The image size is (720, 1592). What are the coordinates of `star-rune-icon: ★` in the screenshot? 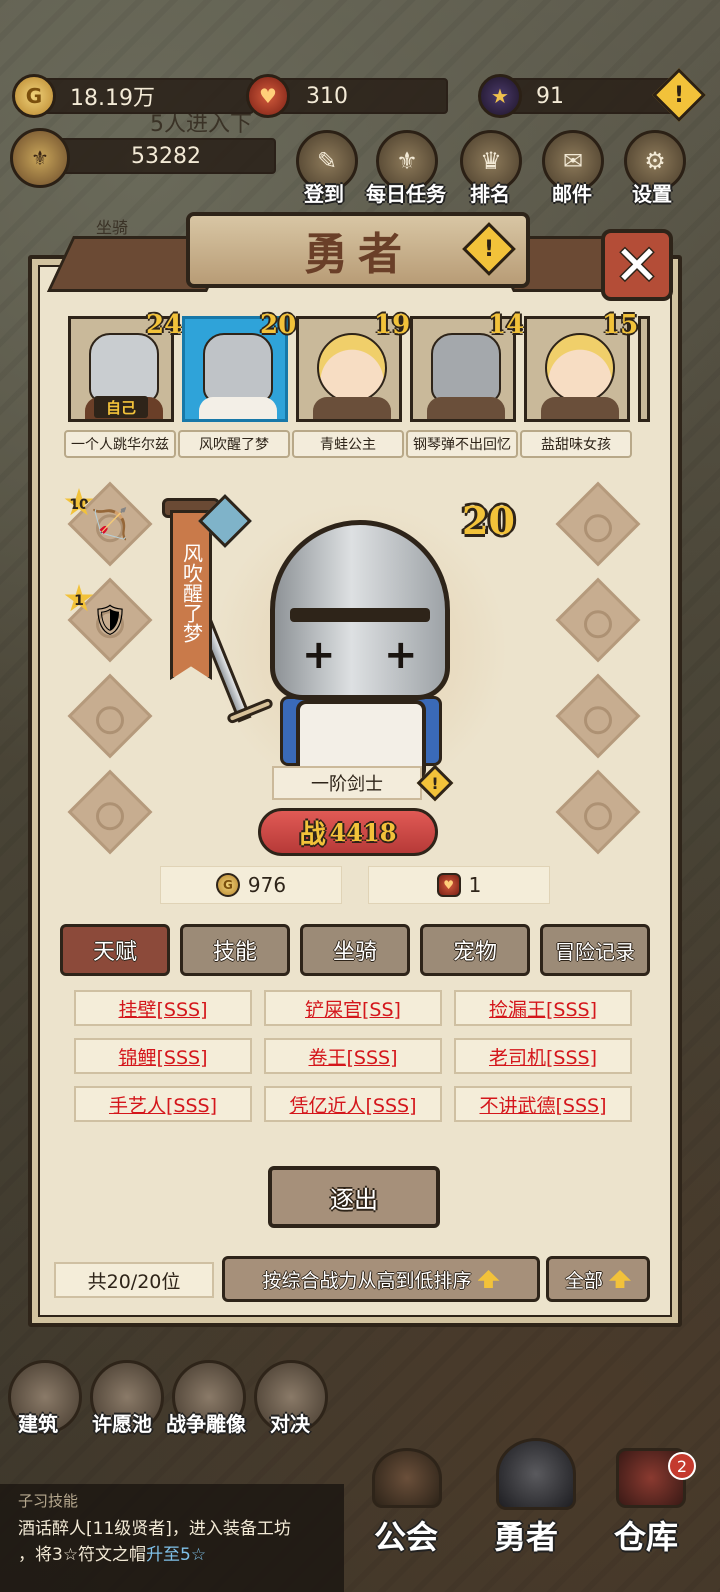 It's located at (500, 96).